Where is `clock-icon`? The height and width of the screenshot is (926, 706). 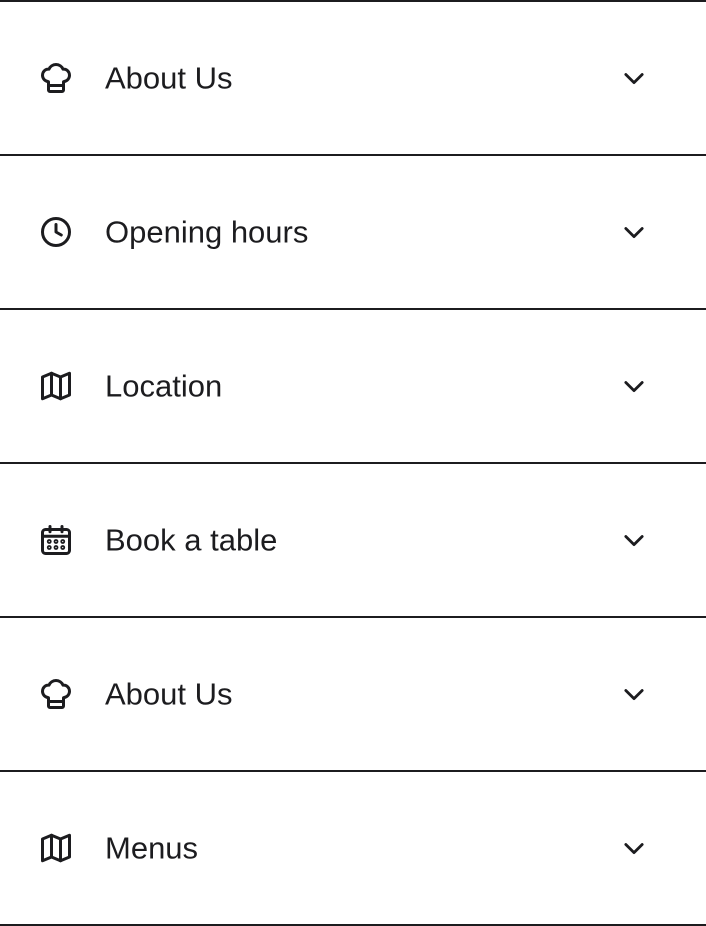 clock-icon is located at coordinates (56, 232).